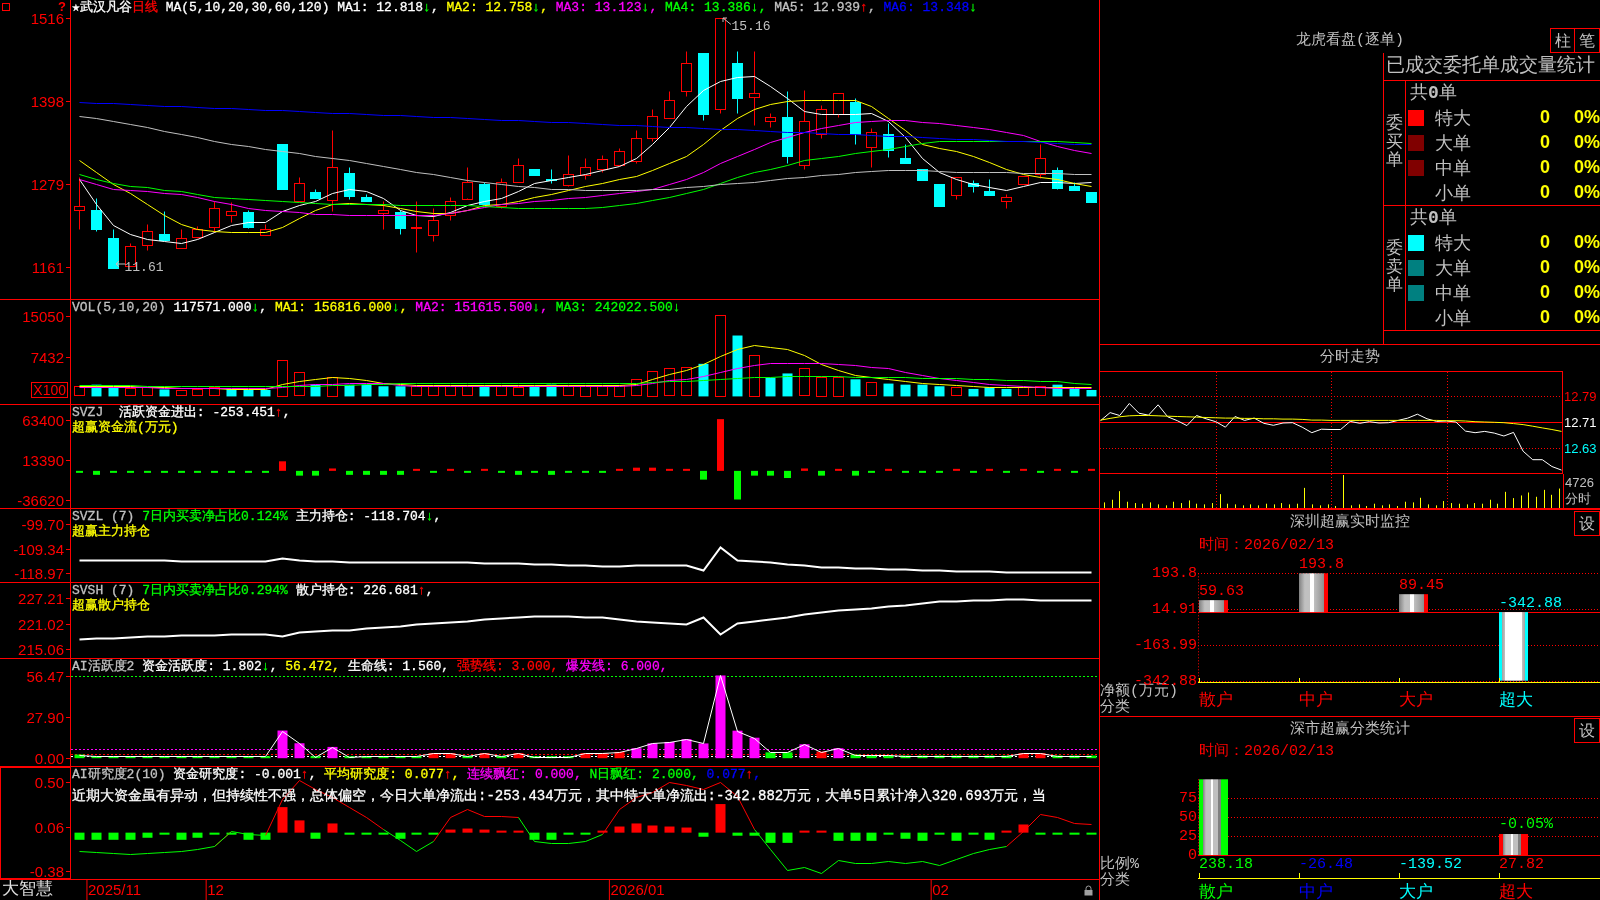  Describe the element at coordinates (47, 267) in the screenshot. I see `axis-tick-label: 1161` at that location.